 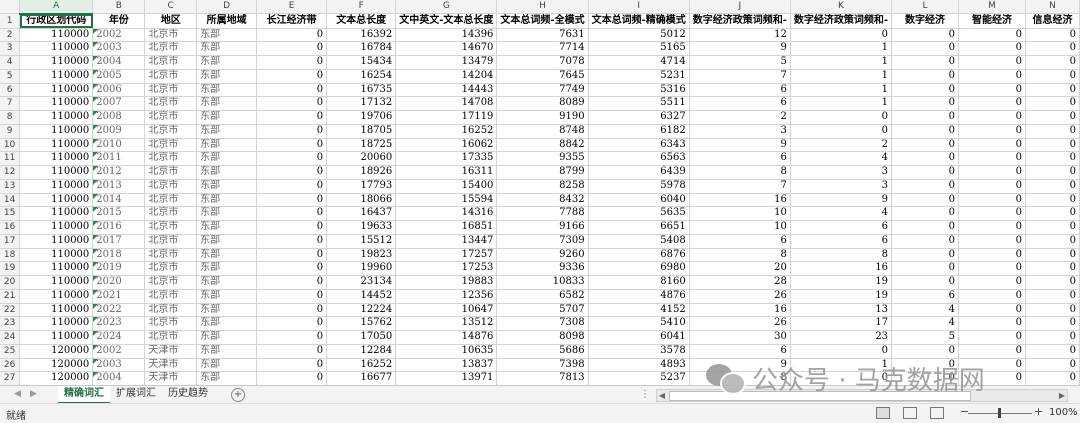 I want to click on row-header: 16, so click(x=10, y=227).